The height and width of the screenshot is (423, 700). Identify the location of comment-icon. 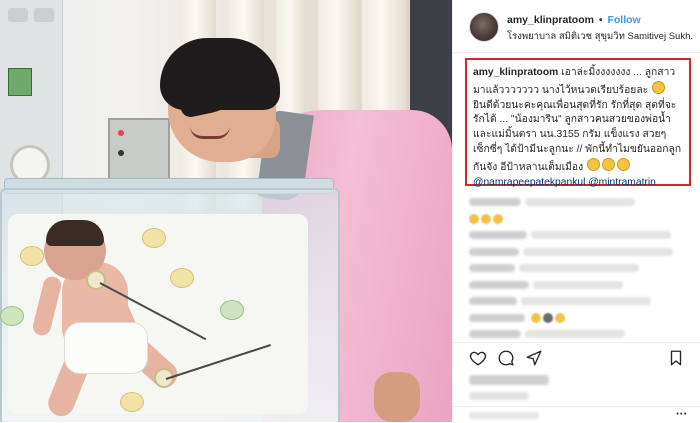
(506, 358).